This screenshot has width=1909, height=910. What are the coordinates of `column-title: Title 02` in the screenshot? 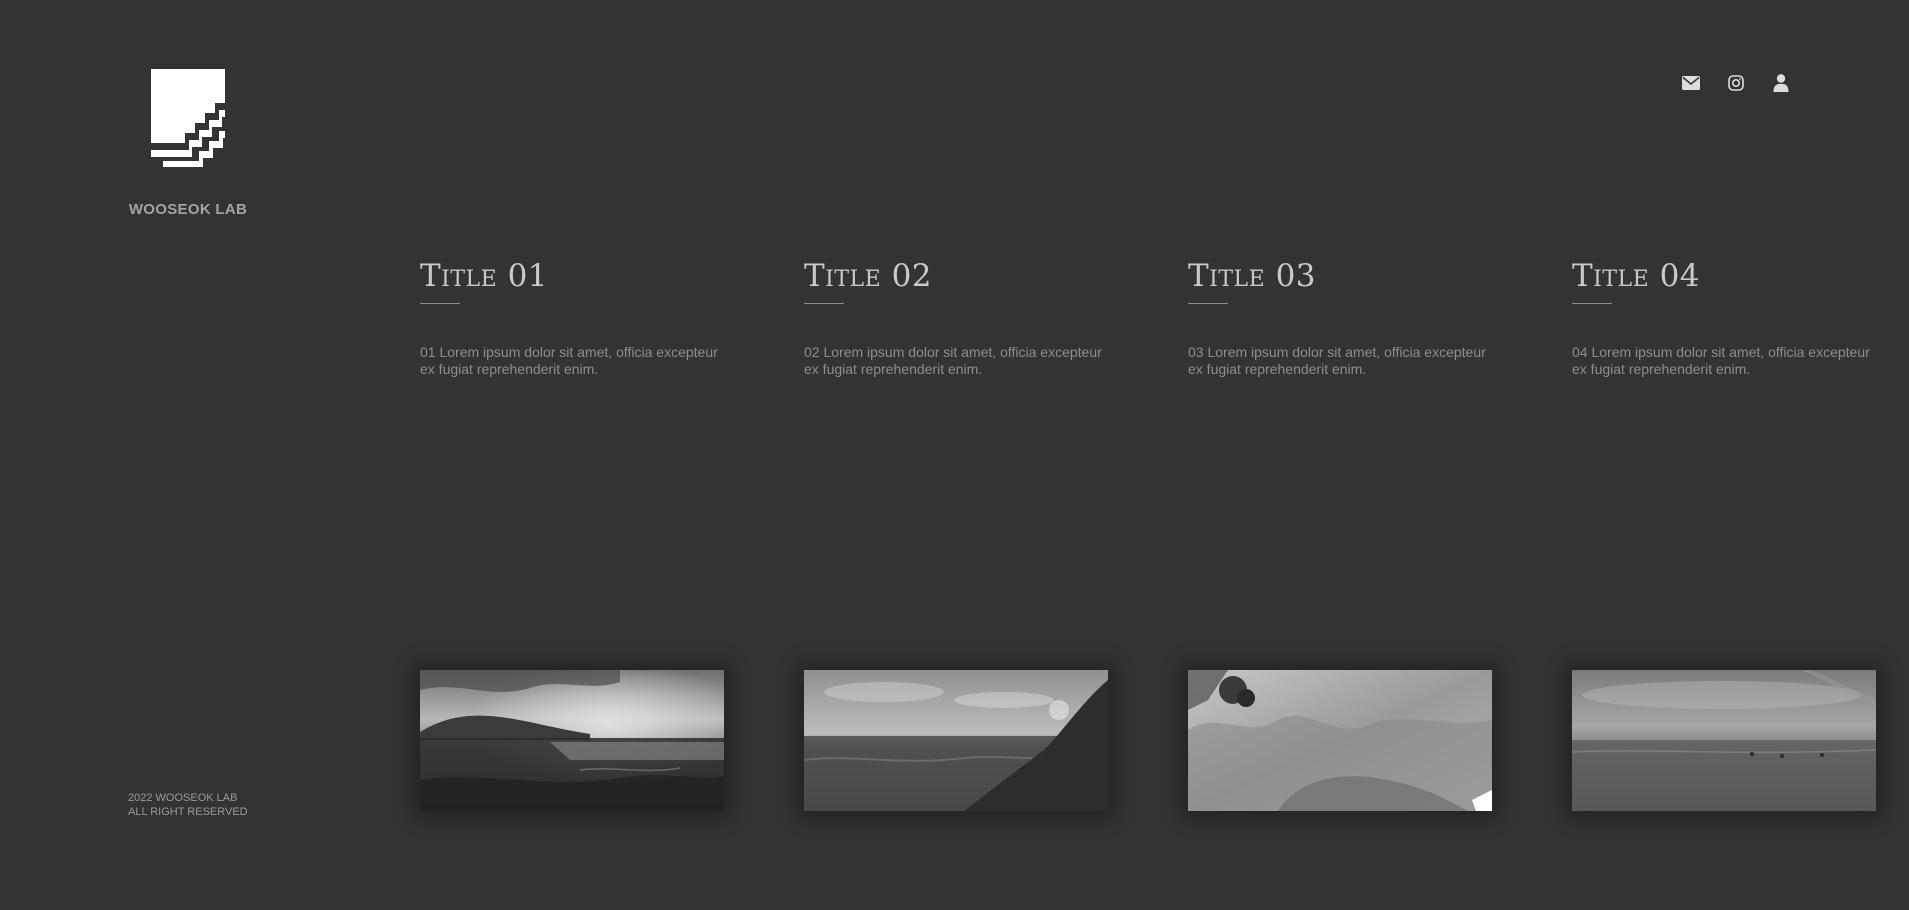 It's located at (868, 276).